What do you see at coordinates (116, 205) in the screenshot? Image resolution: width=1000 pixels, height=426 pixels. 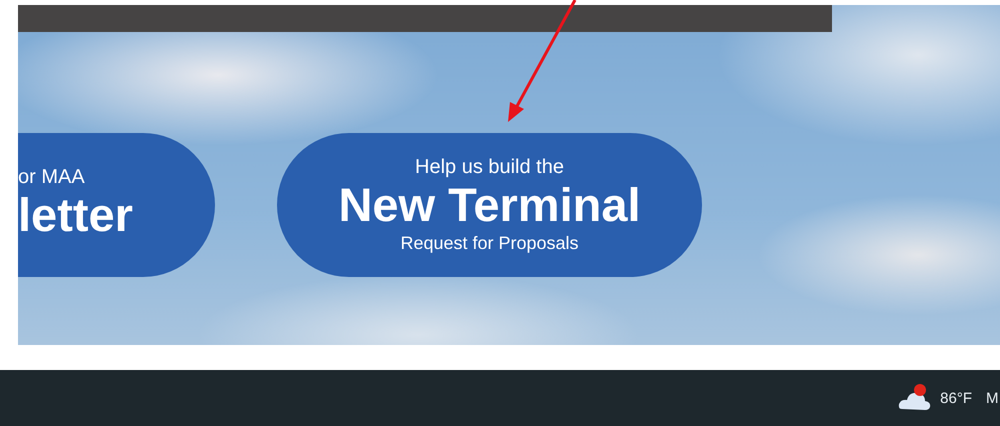 I see `banner-button: or MAA letter` at bounding box center [116, 205].